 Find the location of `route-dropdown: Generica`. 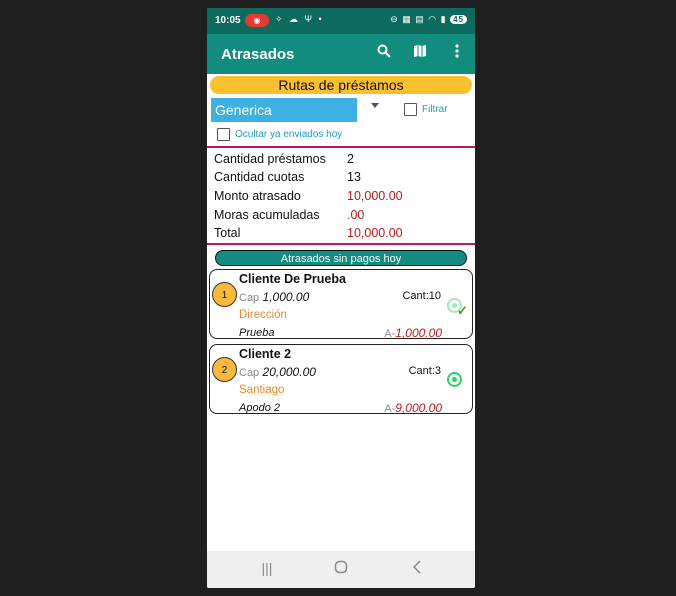

route-dropdown: Generica is located at coordinates (284, 110).